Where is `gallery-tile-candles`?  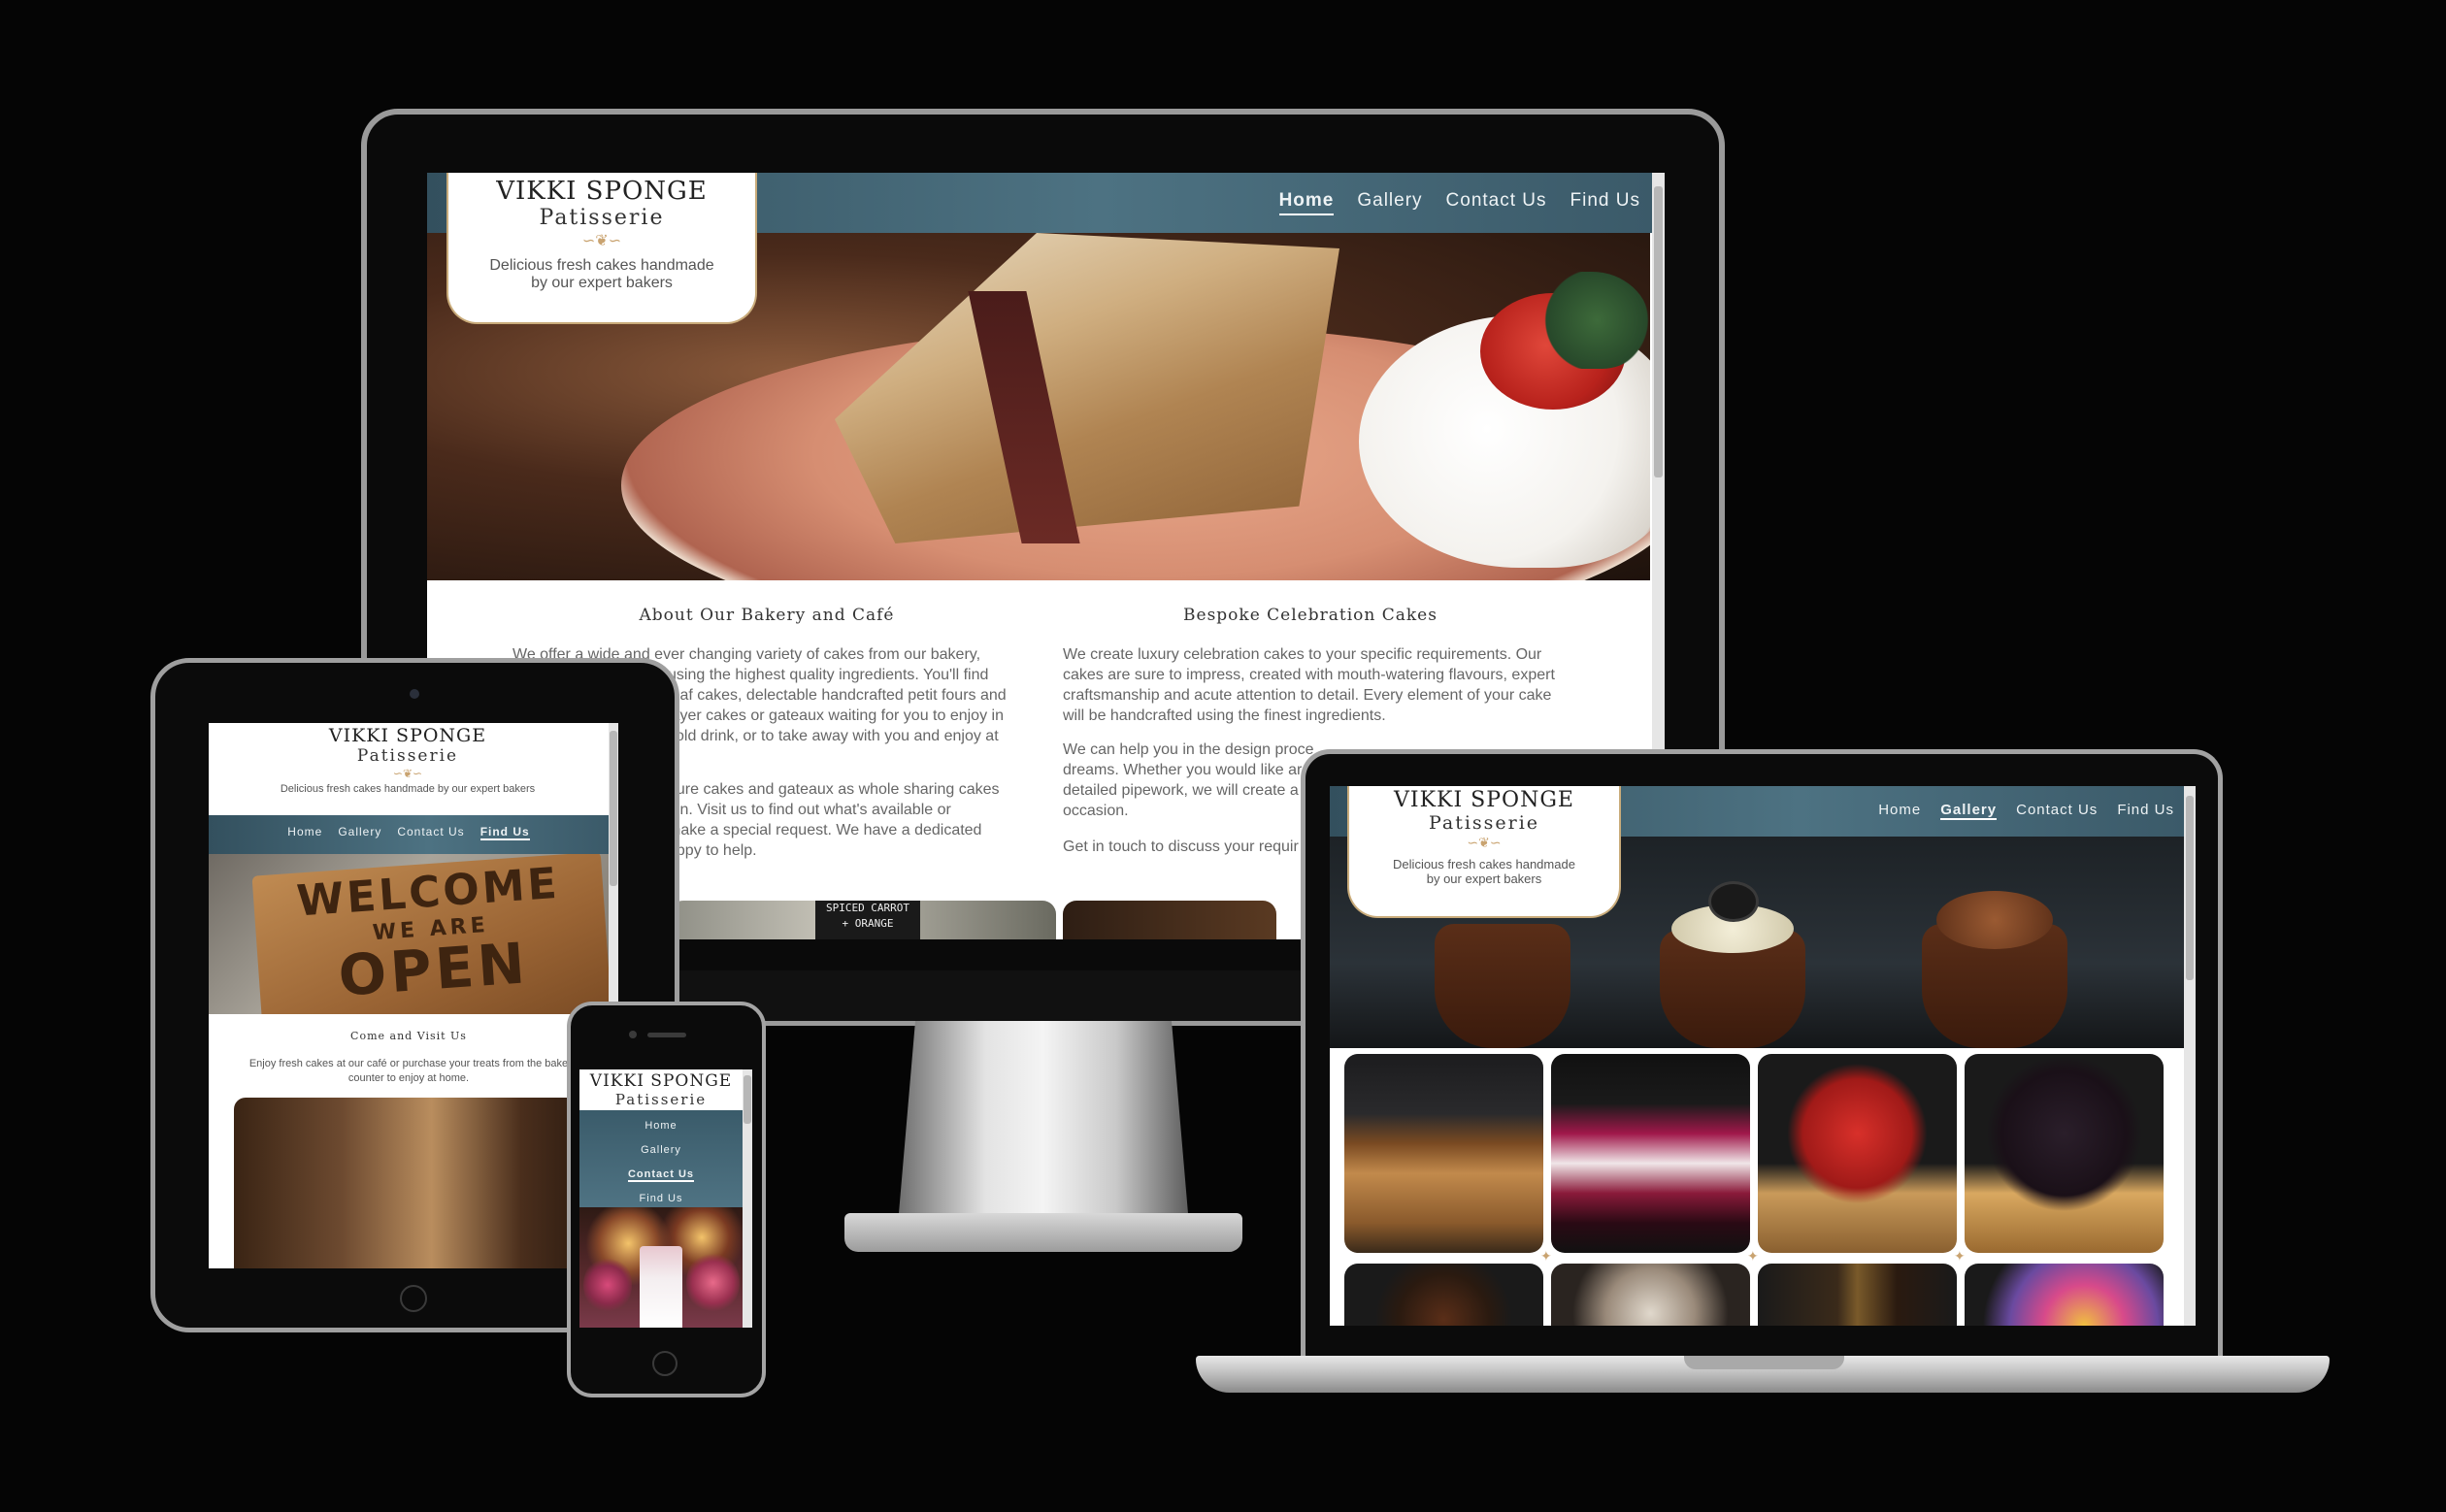
gallery-tile-candles is located at coordinates (1857, 1295).